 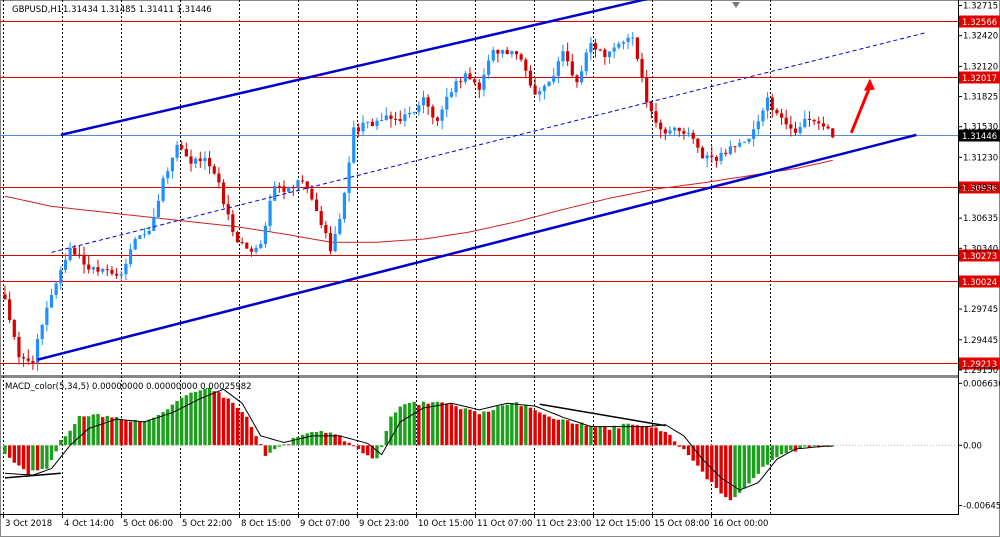 I want to click on time-tick-label: 8 Oct 15:00, so click(x=266, y=524).